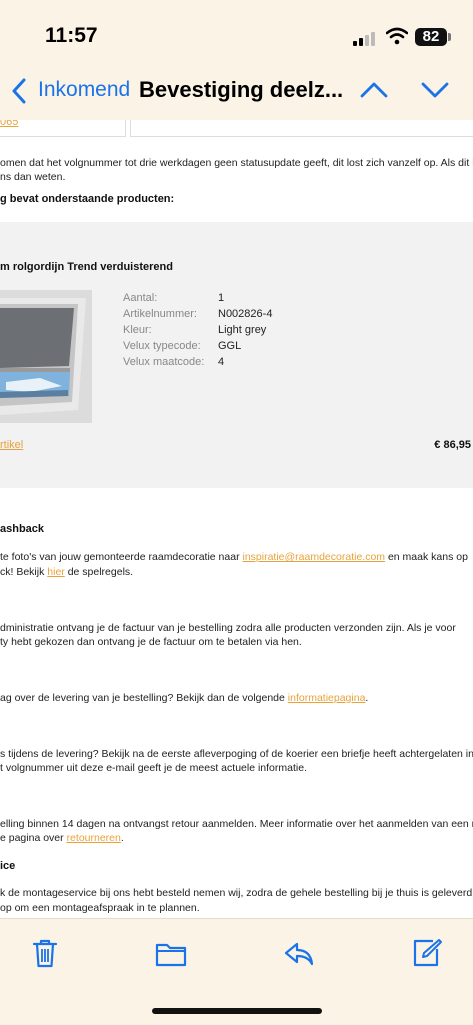 The width and height of the screenshot is (473, 1025). Describe the element at coordinates (374, 90) in the screenshot. I see `chevron-up-icon` at that location.